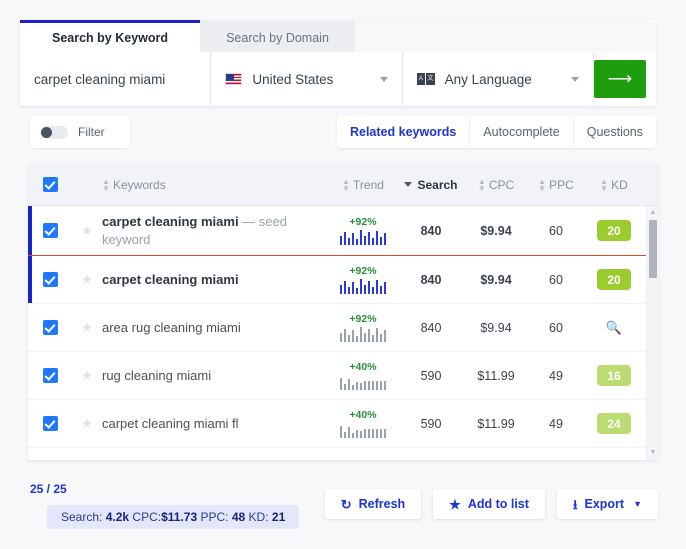 The image size is (686, 549). I want to click on column-header-search: Search, so click(431, 185).